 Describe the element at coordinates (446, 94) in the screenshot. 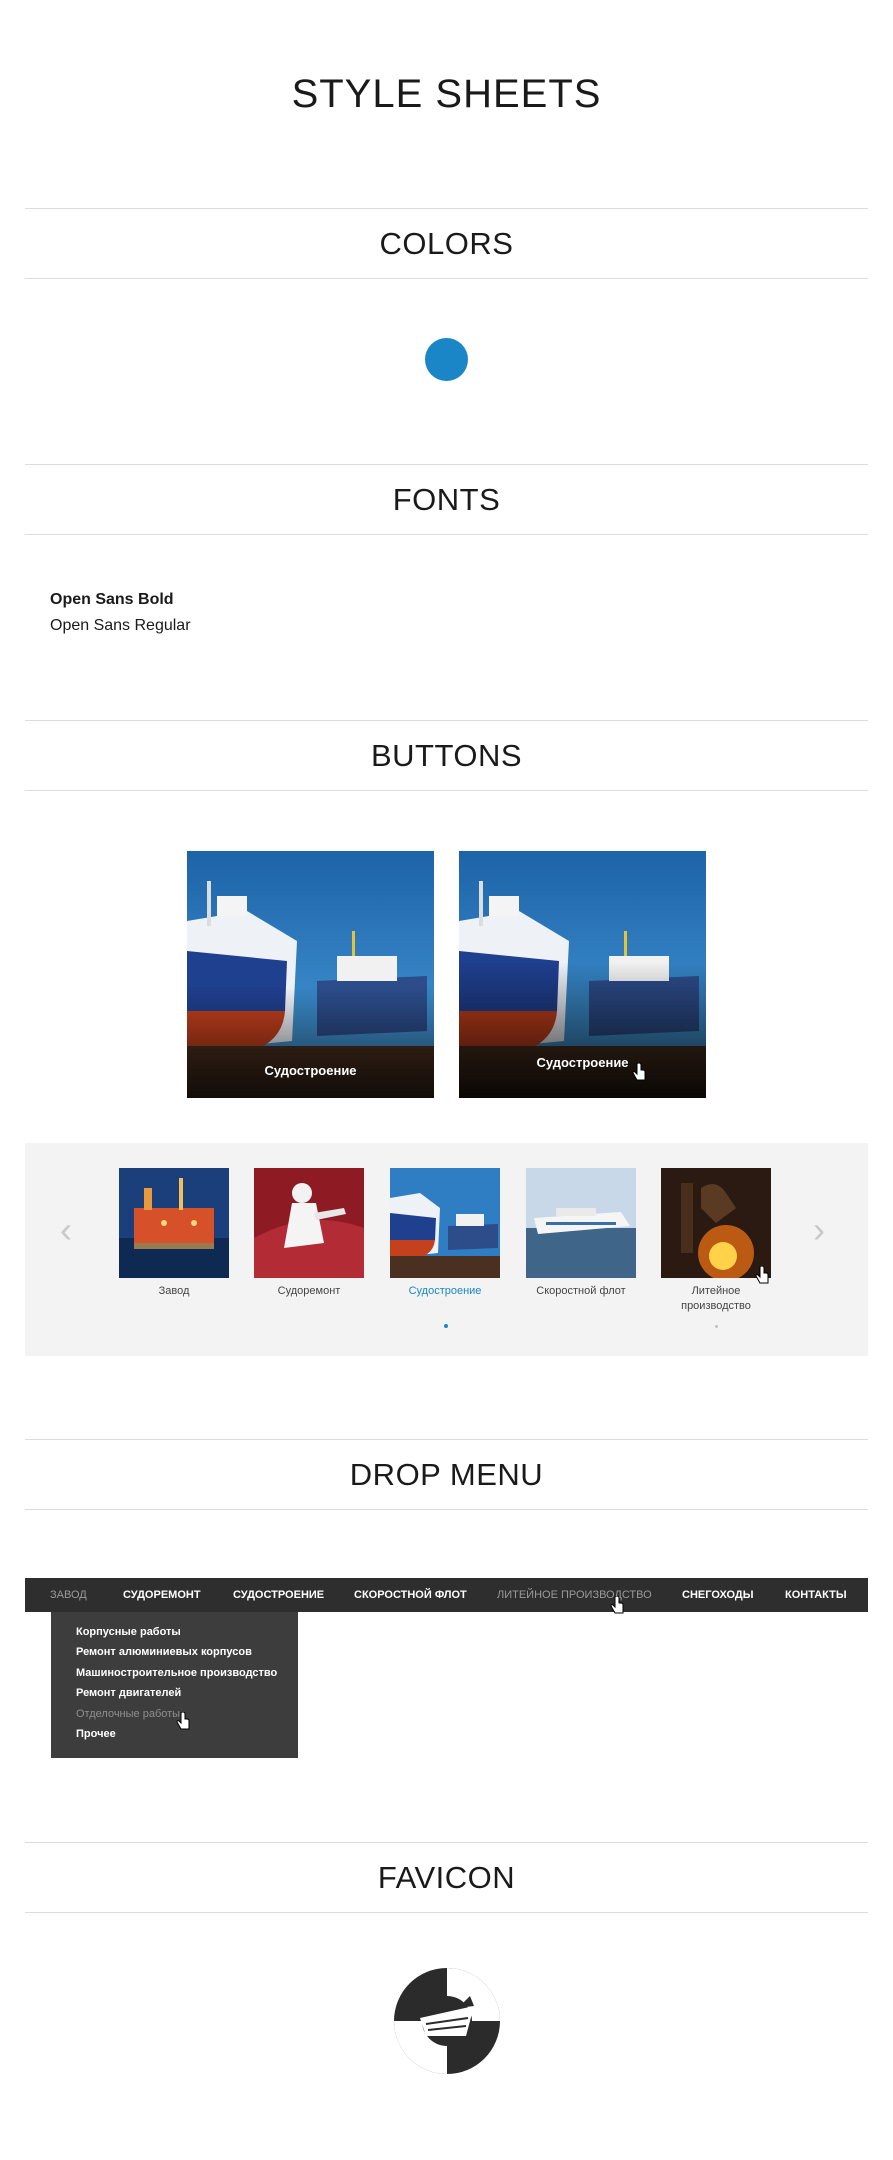

I see `page-title: STYLE SHEETS` at that location.